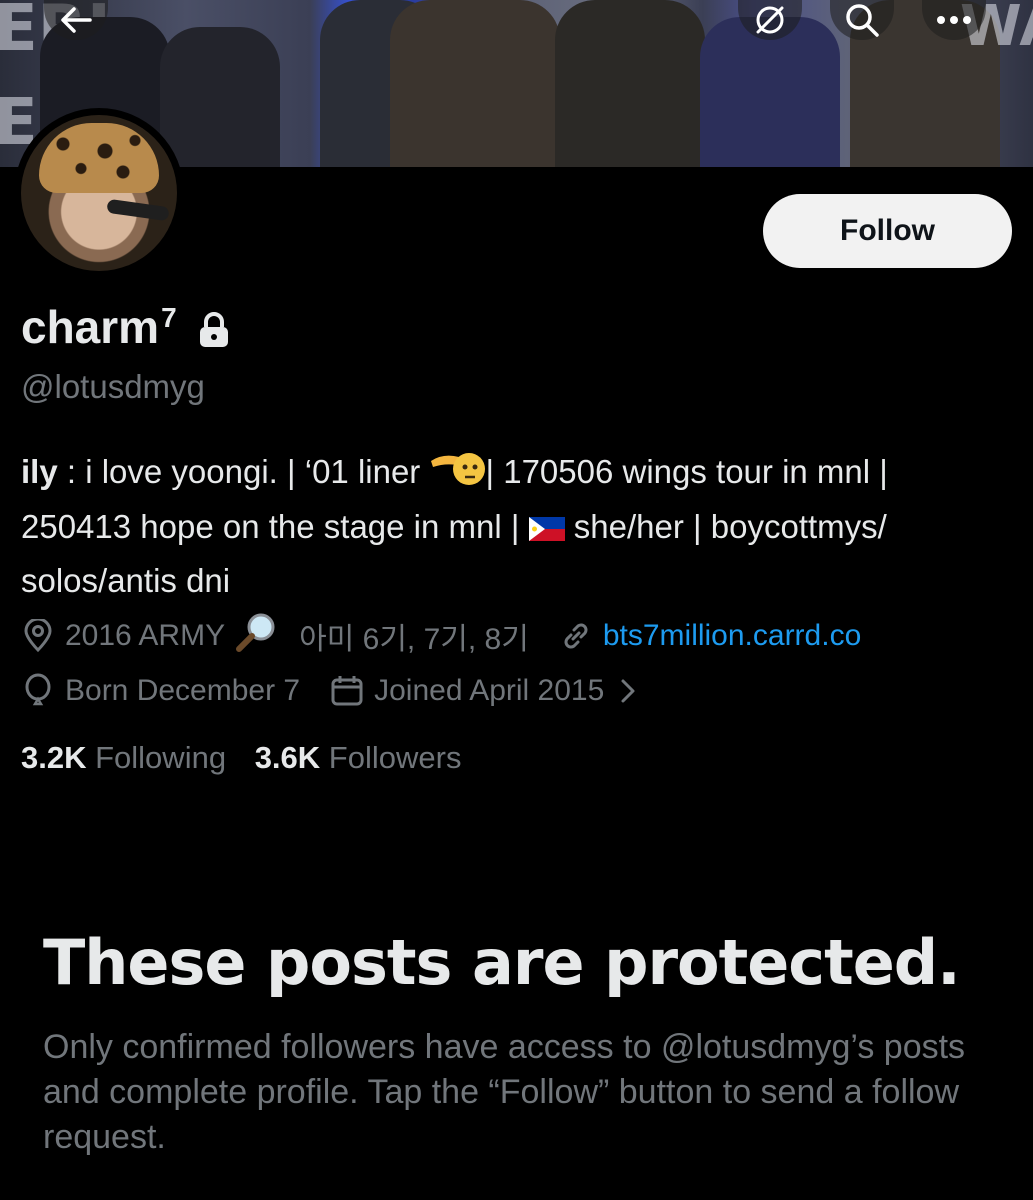  Describe the element at coordinates (126, 581) in the screenshot. I see `bio-line-3: solos/antis dni` at that location.